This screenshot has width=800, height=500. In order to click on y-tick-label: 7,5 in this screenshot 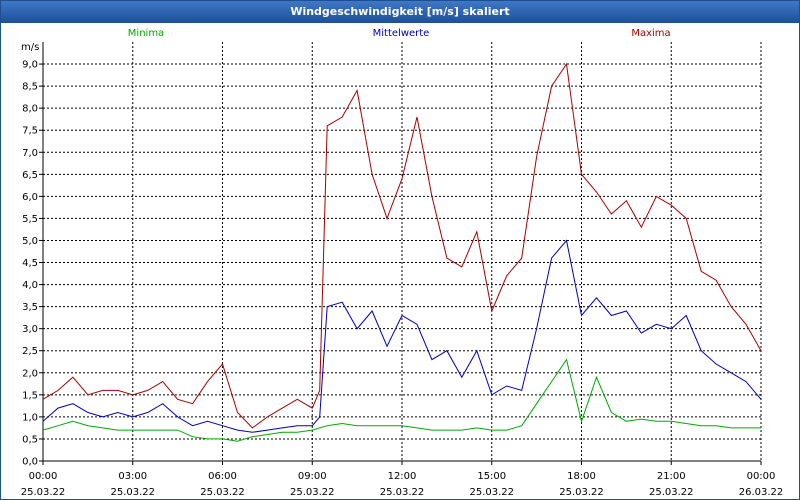, I will do `click(30, 131)`.